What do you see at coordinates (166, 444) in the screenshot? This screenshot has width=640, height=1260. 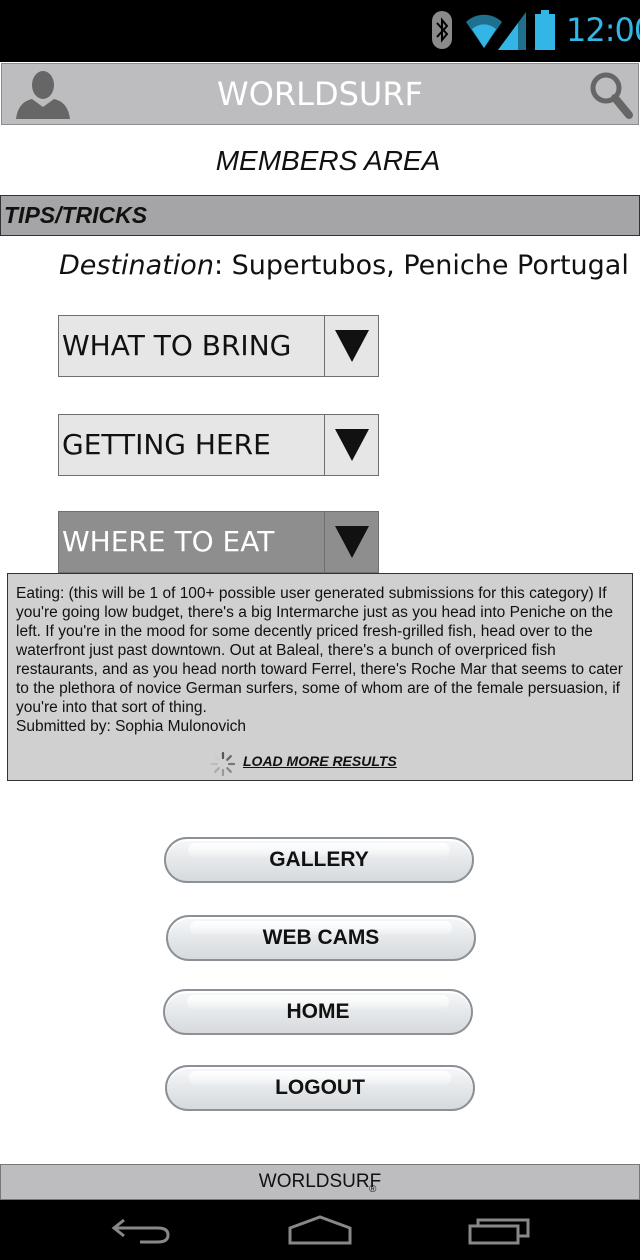 I see `dropdown-label: GETTING HERE` at bounding box center [166, 444].